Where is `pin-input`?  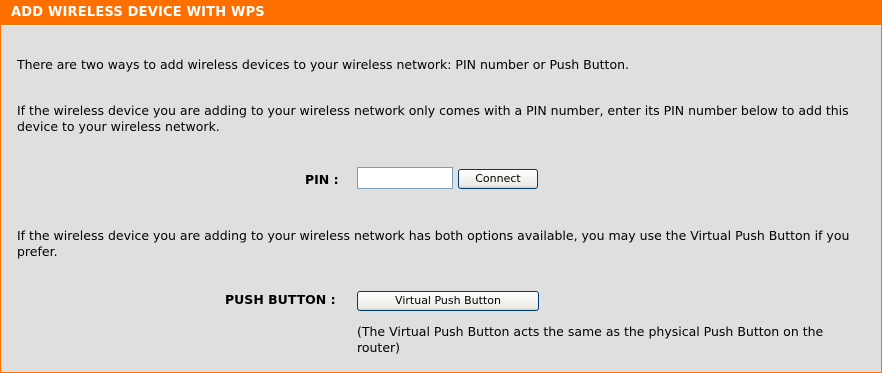
pin-input is located at coordinates (405, 178).